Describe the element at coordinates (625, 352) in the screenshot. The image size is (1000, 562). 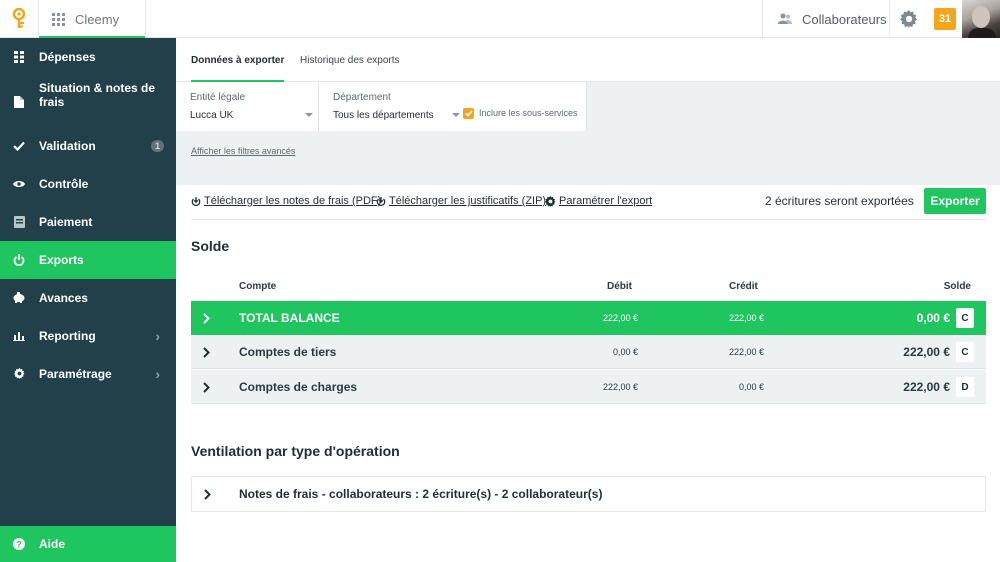
I see `debit-value: 0,00 €` at that location.